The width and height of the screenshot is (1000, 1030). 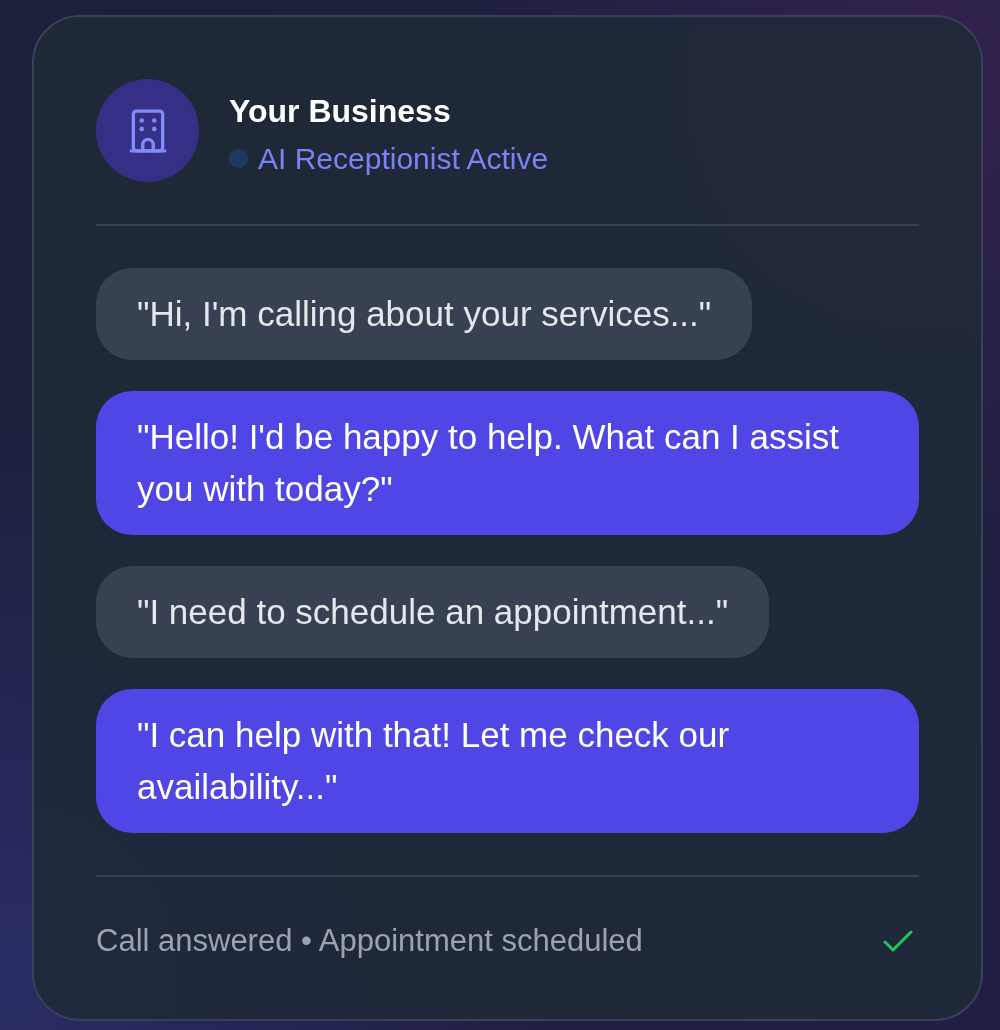 What do you see at coordinates (507, 761) in the screenshot?
I see `receptionist-message-bubble: "I can help with that! Let me check our availability..."` at bounding box center [507, 761].